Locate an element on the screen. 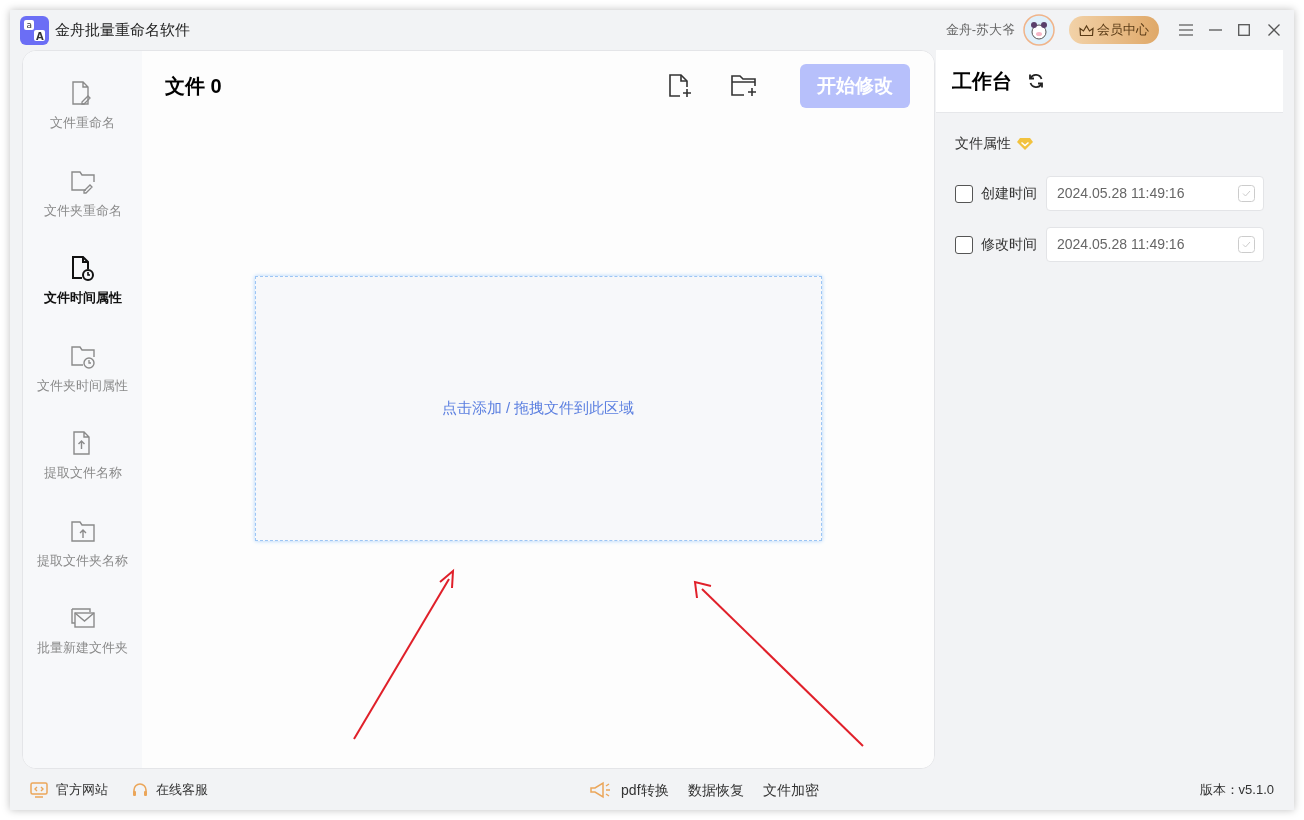  user-name: 金舟-苏大爷 is located at coordinates (980, 30).